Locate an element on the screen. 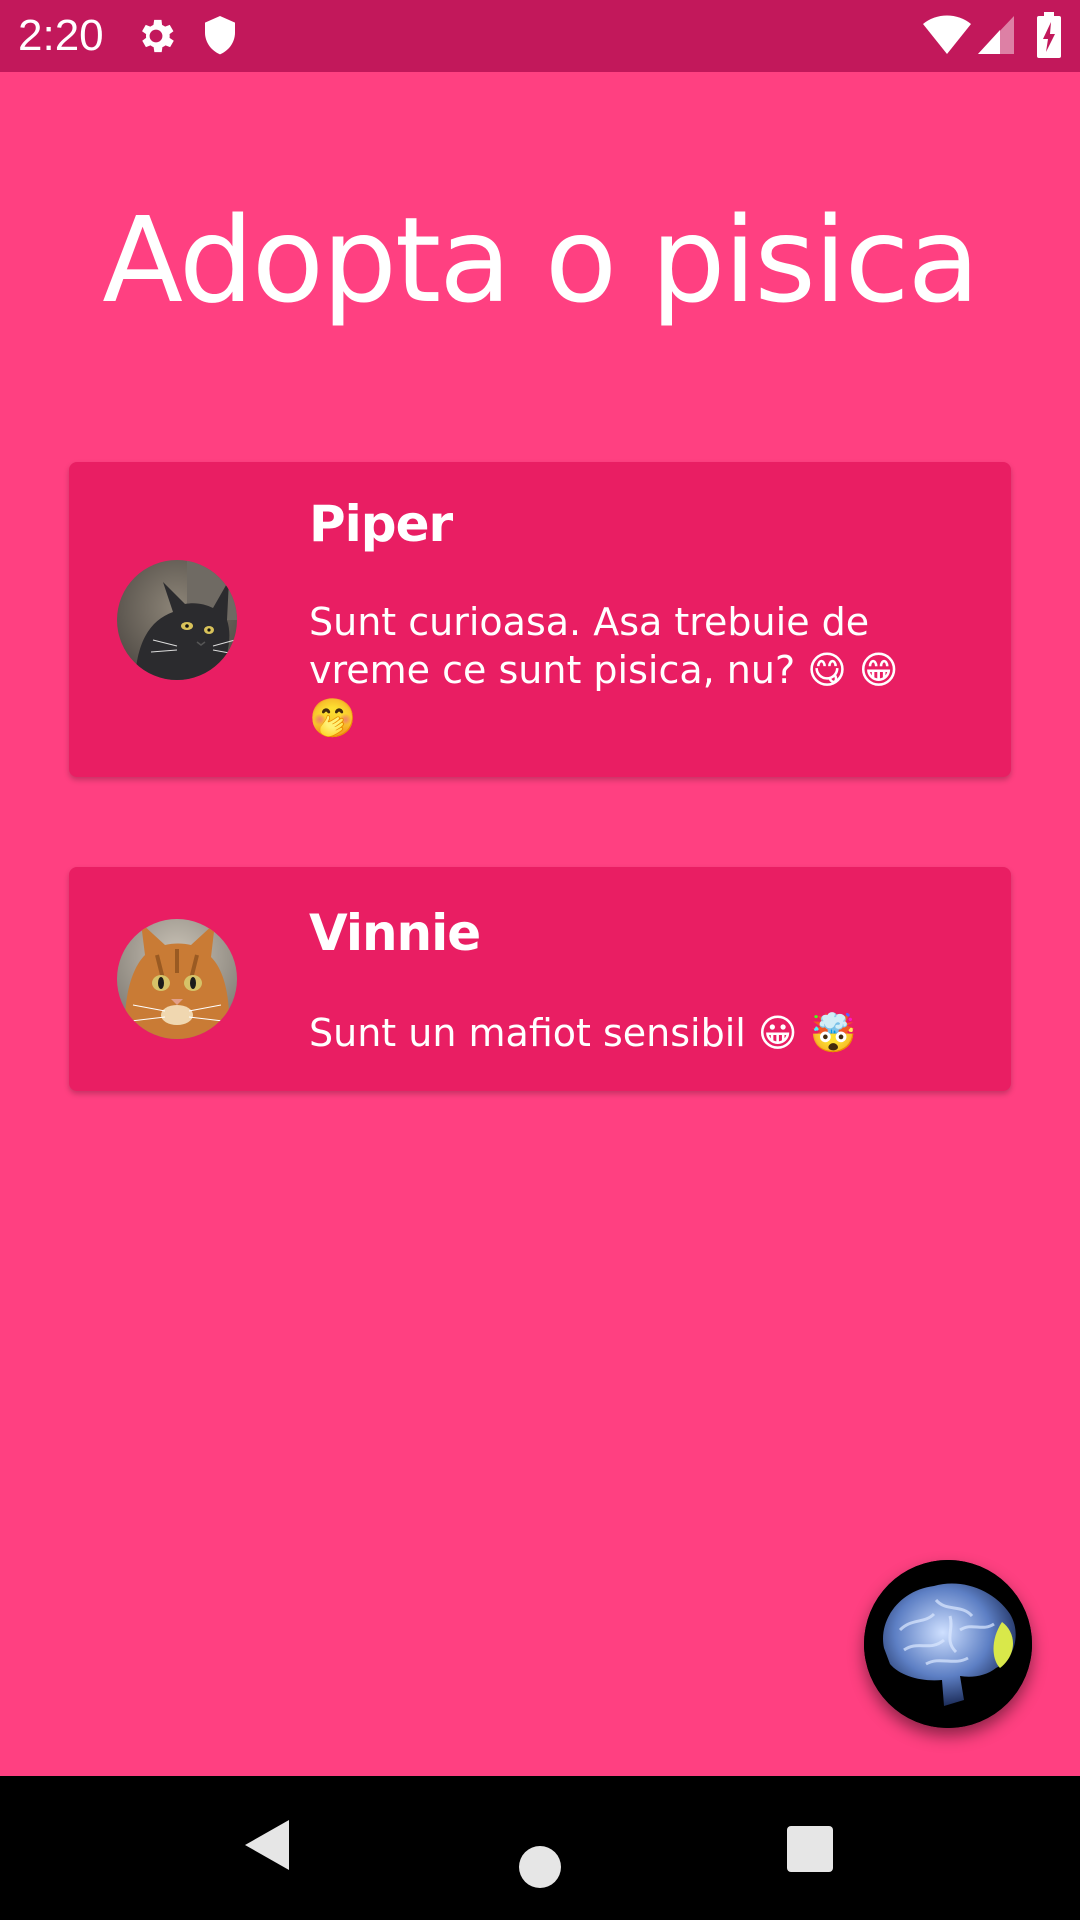 The image size is (1080, 1920). shield-icon is located at coordinates (220, 38).